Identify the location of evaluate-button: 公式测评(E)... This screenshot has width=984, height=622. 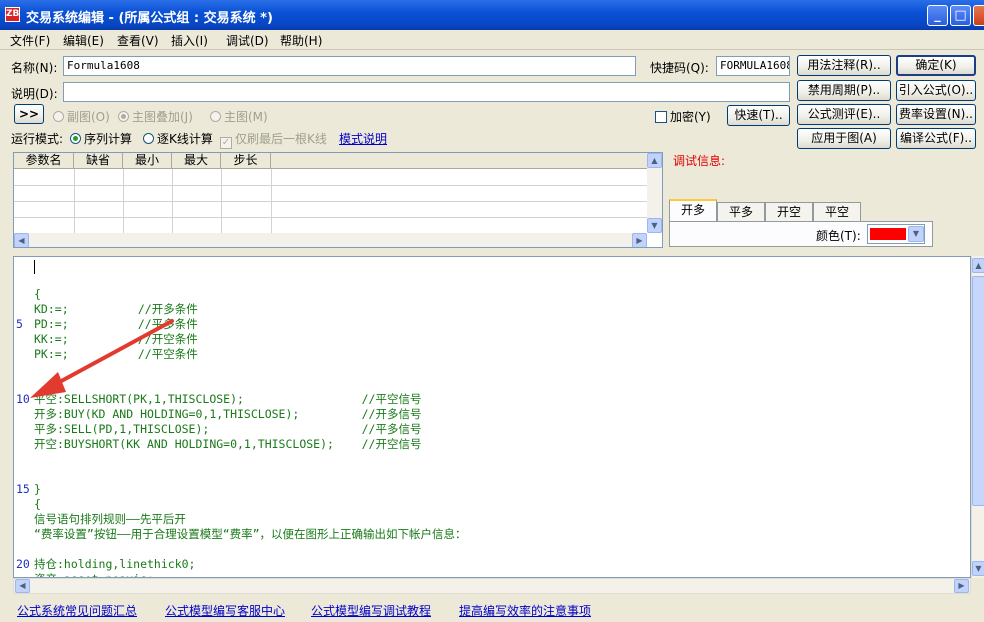
(844, 114).